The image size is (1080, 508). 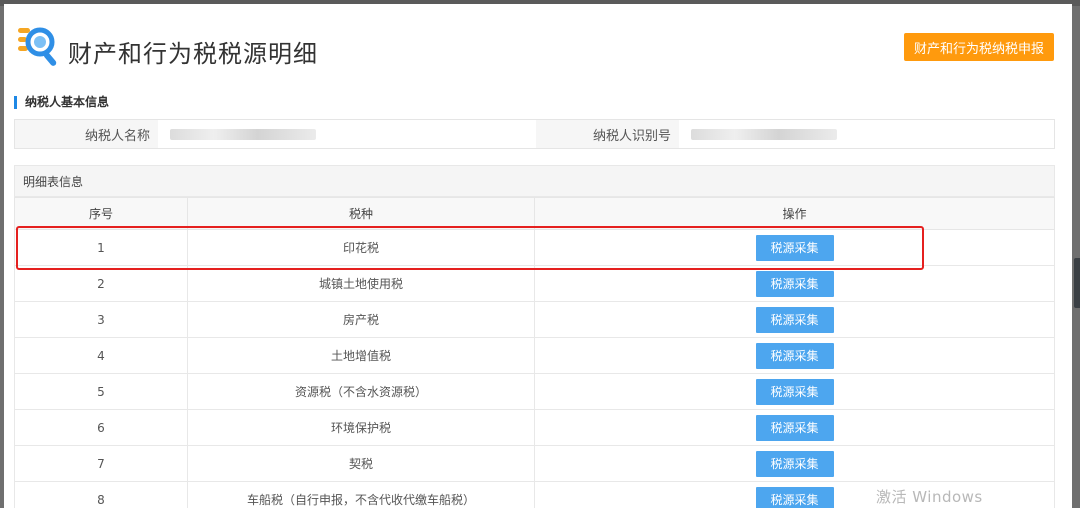 I want to click on row-no: 5, so click(x=101, y=391).